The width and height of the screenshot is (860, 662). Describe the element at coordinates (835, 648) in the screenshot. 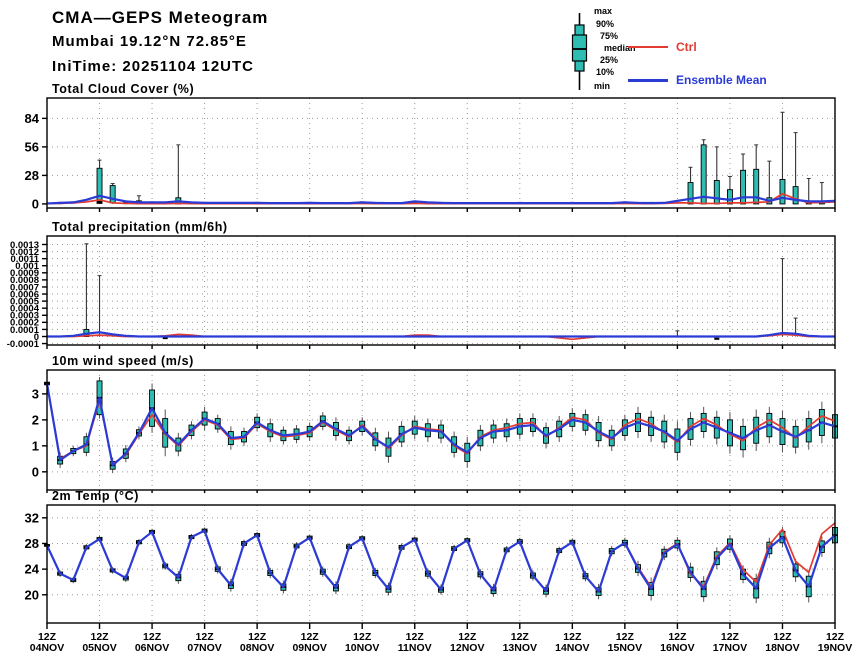

I see `svg-text: 19NOV` at that location.